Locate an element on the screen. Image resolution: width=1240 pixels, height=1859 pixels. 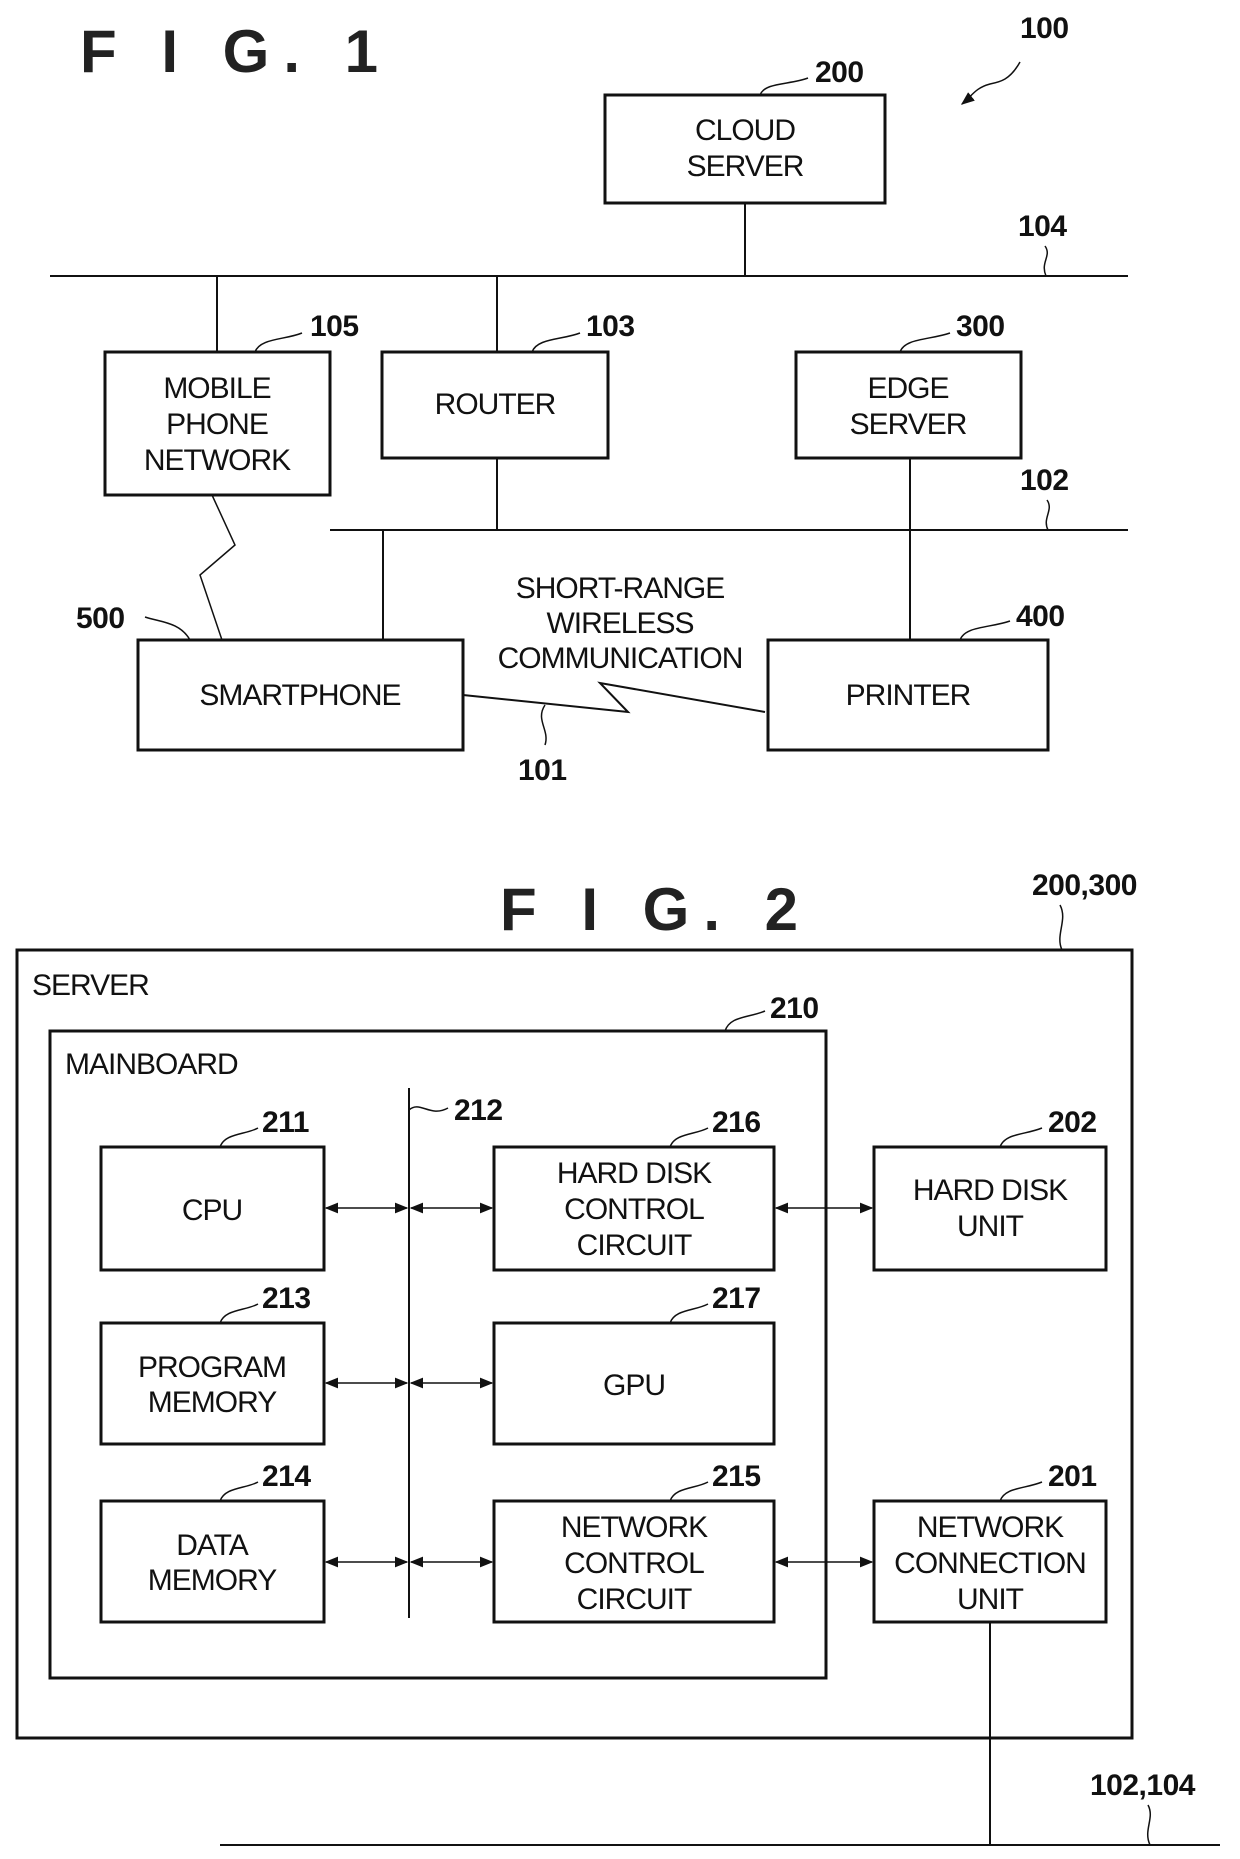
router-label: ROUTER is located at coordinates (495, 404).